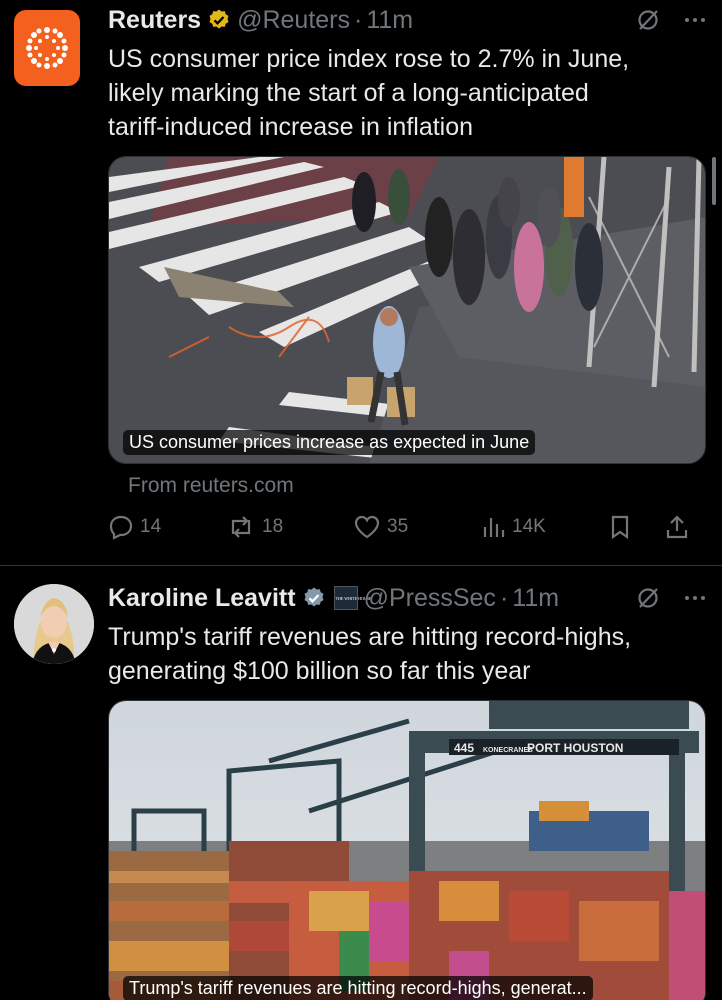 The width and height of the screenshot is (722, 1000). Describe the element at coordinates (677, 527) in the screenshot. I see `share-icon` at that location.